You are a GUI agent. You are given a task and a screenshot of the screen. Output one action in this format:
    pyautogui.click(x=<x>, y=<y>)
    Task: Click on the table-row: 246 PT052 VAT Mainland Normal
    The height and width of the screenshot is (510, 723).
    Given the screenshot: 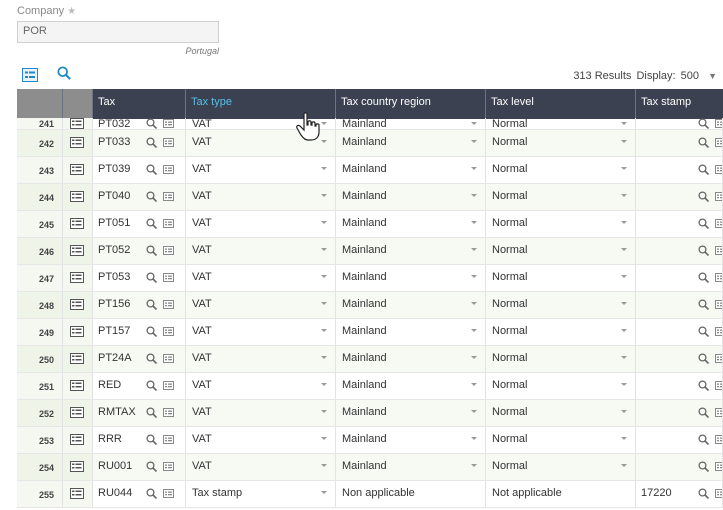 What is the action you would take?
    pyautogui.click(x=370, y=251)
    